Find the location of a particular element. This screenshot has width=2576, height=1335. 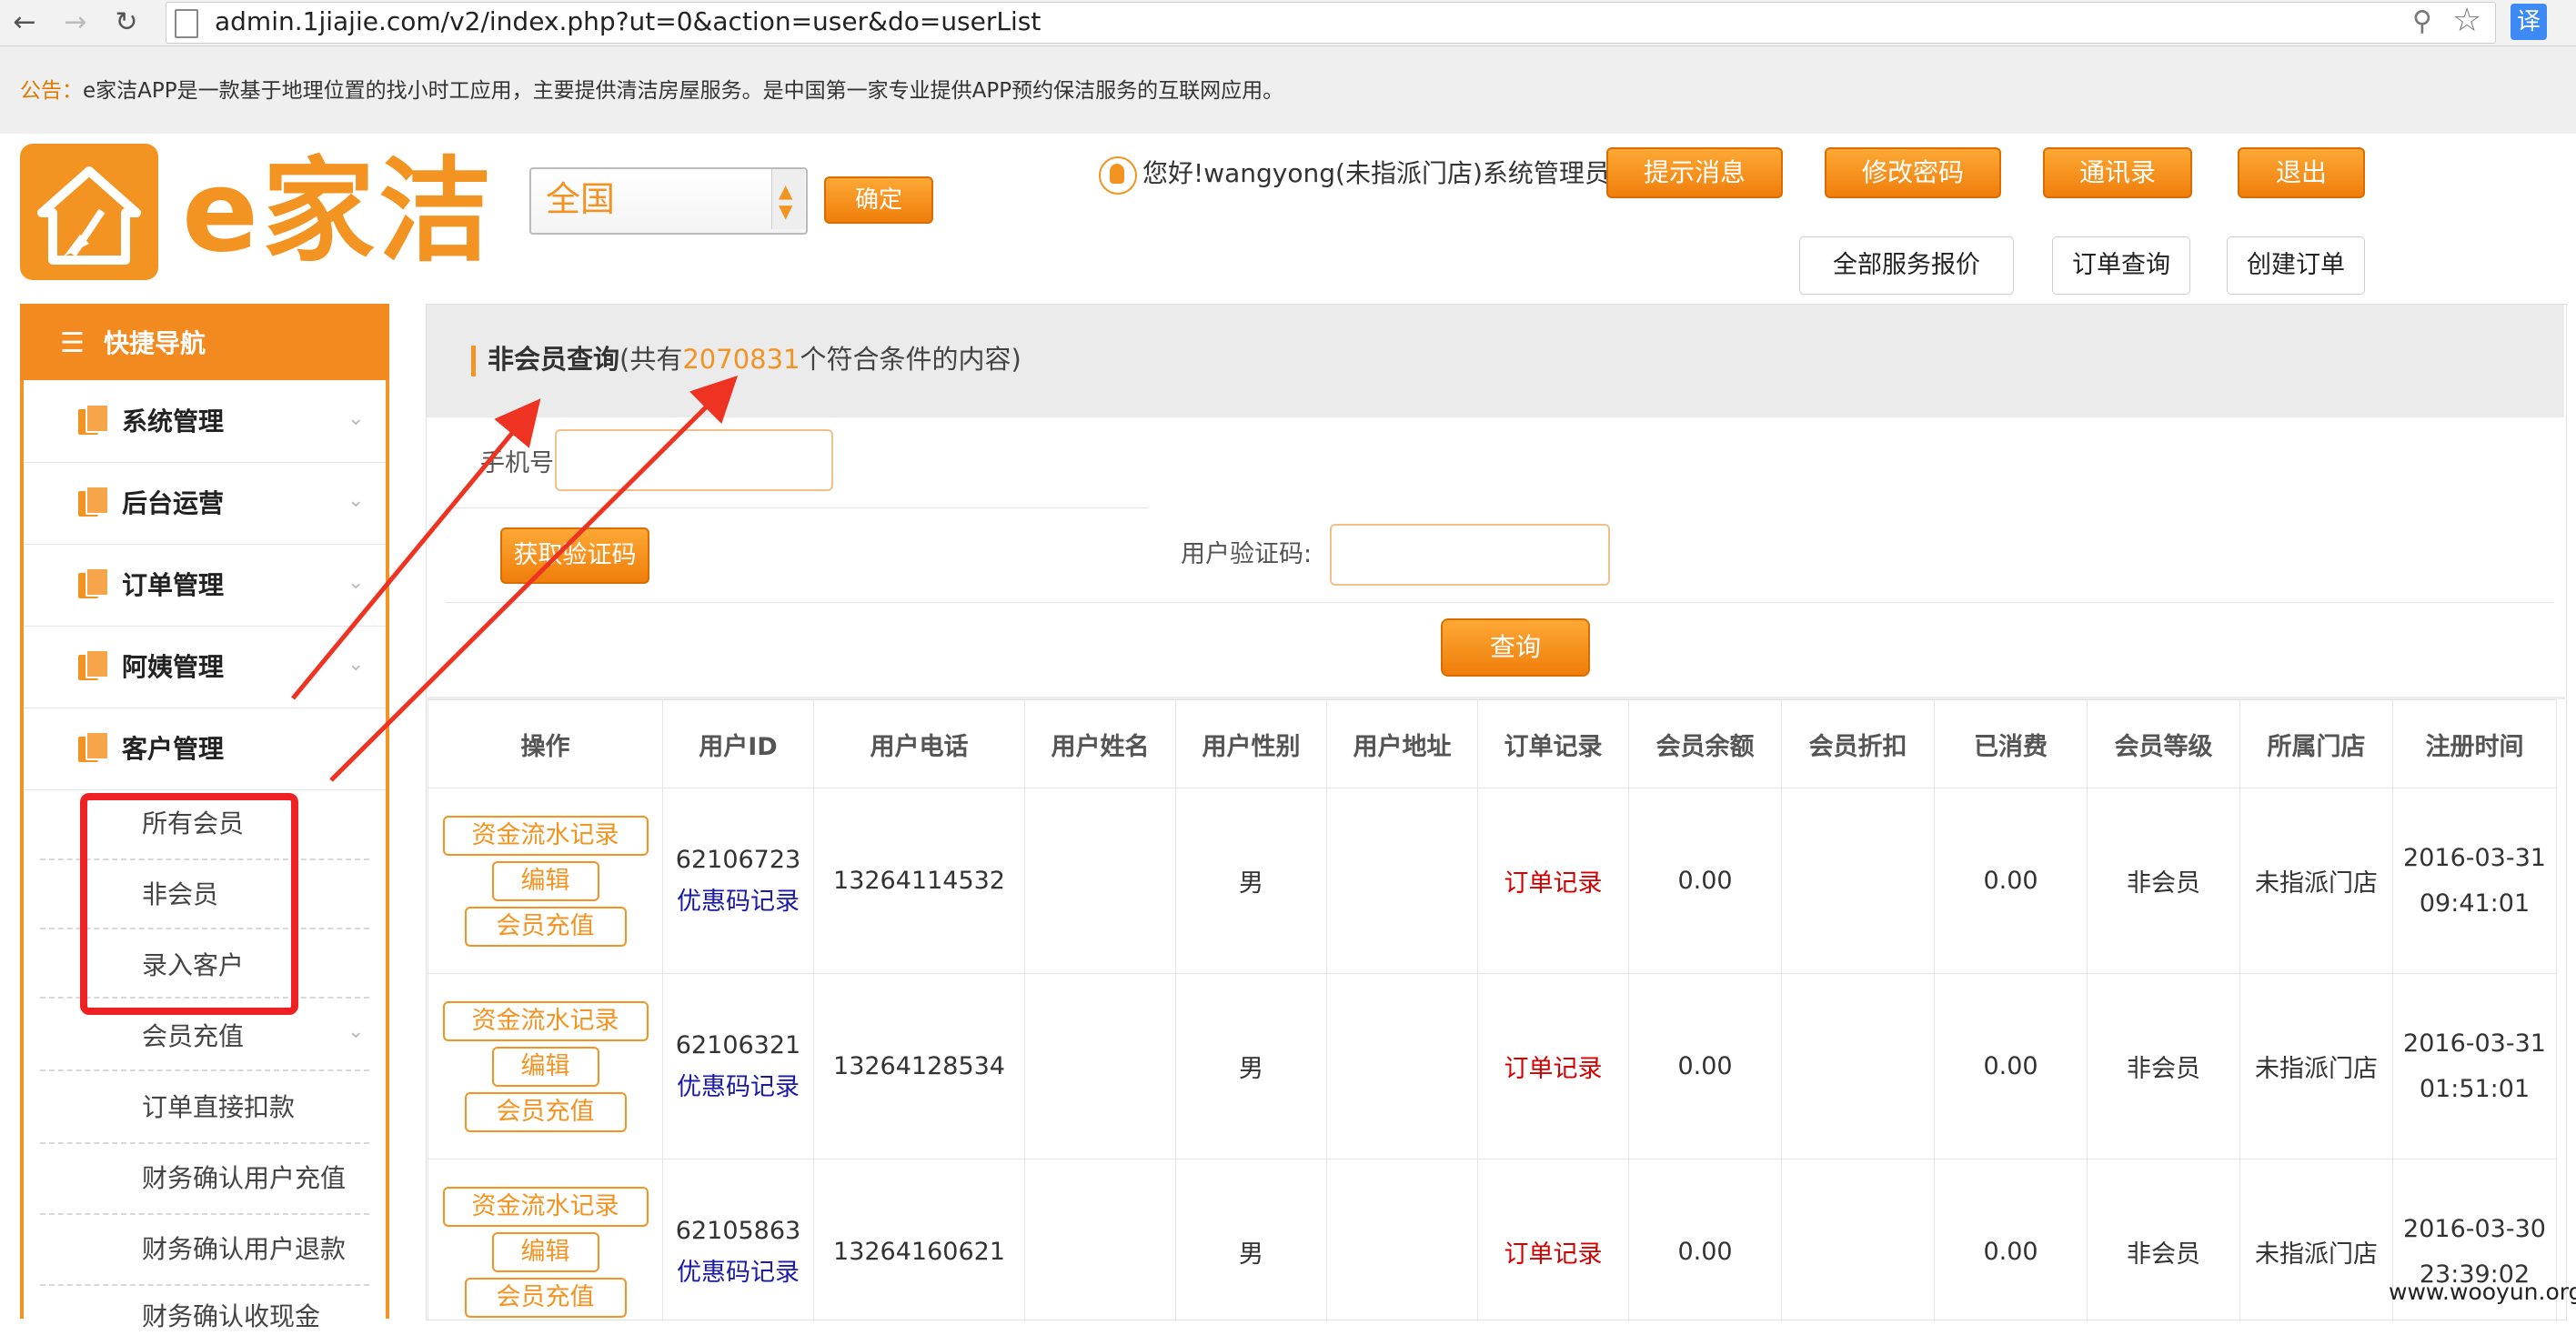

star-icon: ☆ is located at coordinates (2466, 20).